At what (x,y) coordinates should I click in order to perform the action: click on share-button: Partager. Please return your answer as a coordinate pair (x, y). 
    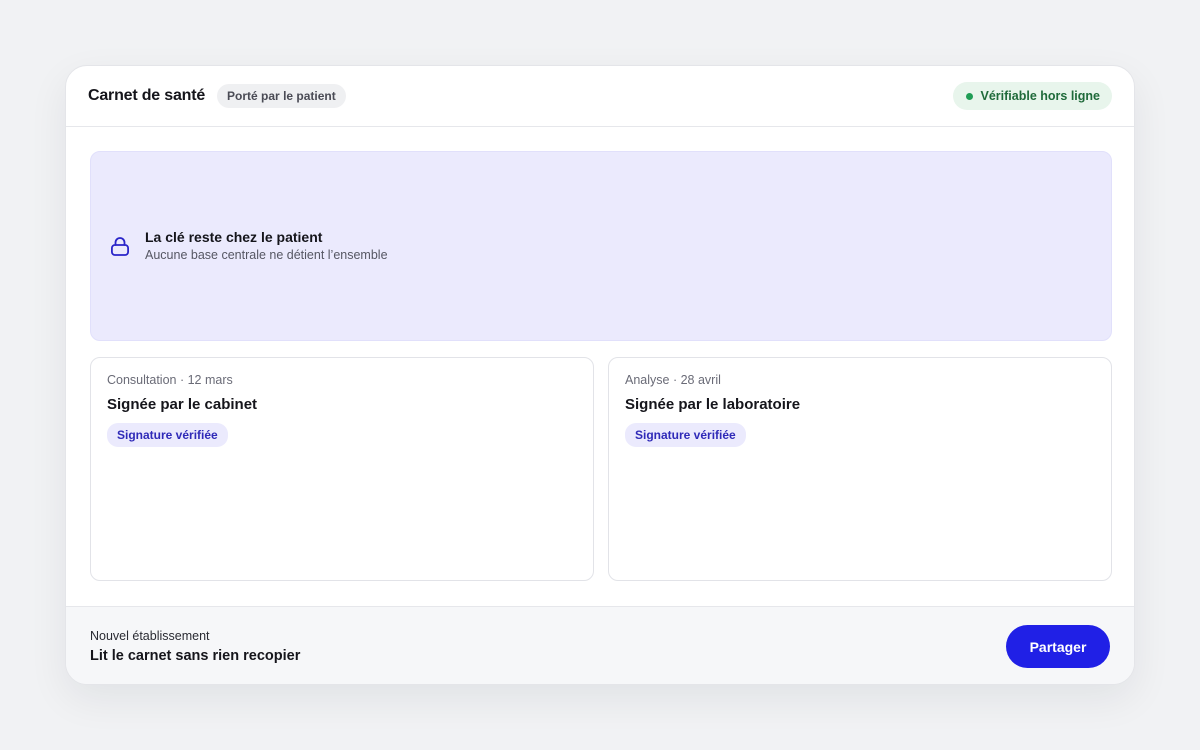
    Looking at the image, I should click on (1058, 646).